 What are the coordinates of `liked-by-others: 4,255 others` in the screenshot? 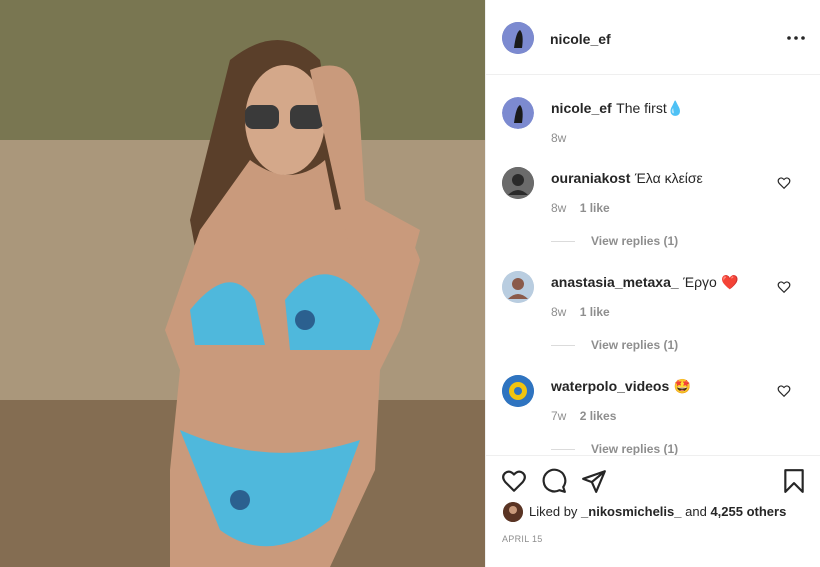 It's located at (748, 511).